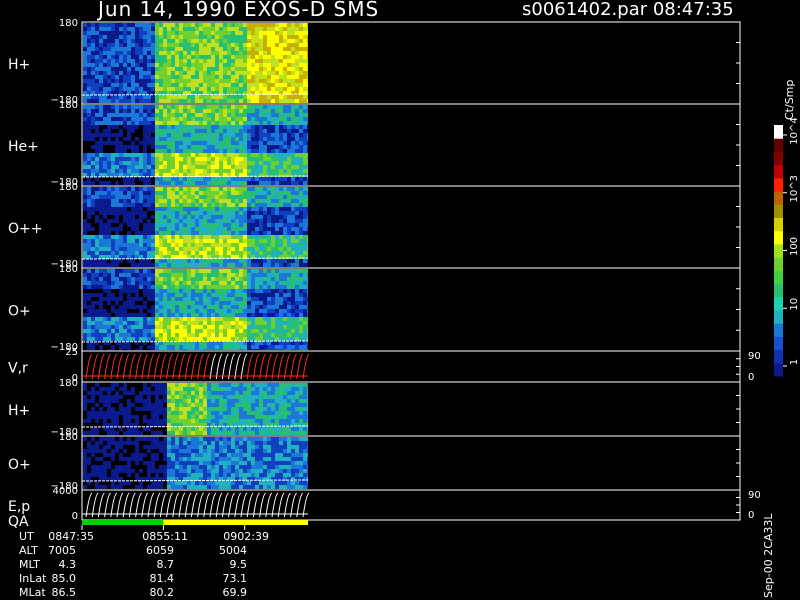 This screenshot has height=600, width=800. I want to click on colorbar-tick-10: 10, so click(794, 304).